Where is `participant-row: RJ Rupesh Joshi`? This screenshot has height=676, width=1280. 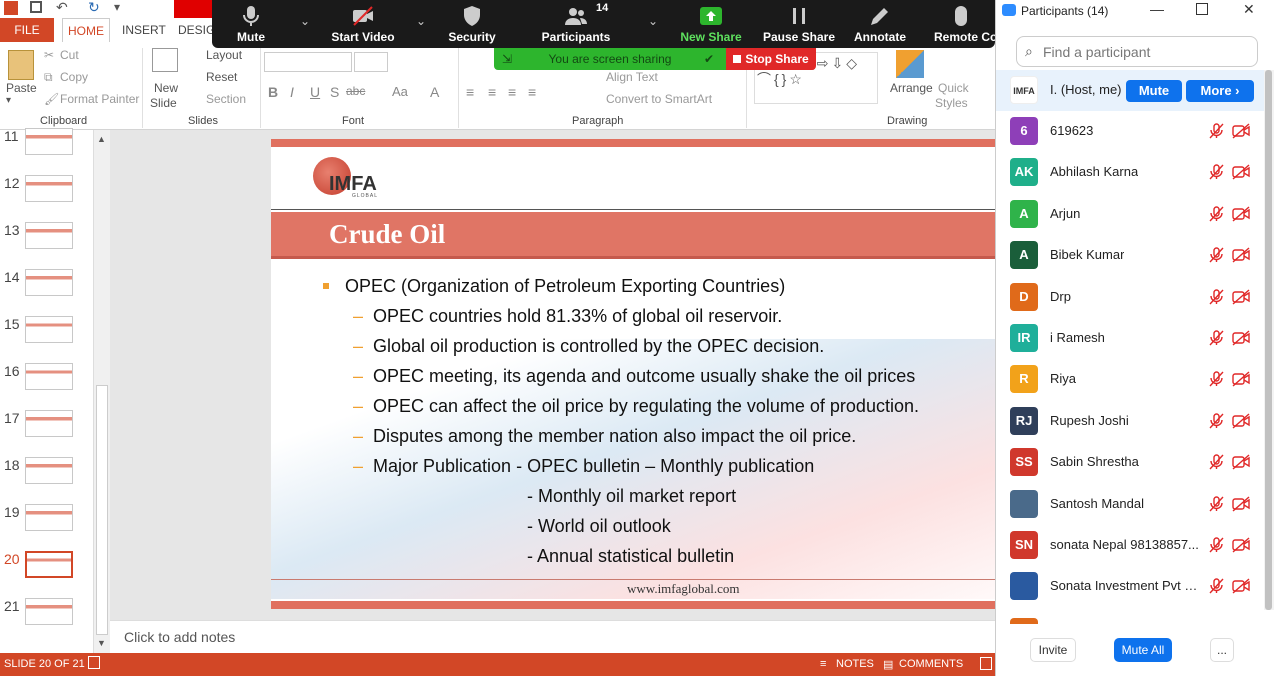 participant-row: RJ Rupesh Joshi is located at coordinates (1130, 421).